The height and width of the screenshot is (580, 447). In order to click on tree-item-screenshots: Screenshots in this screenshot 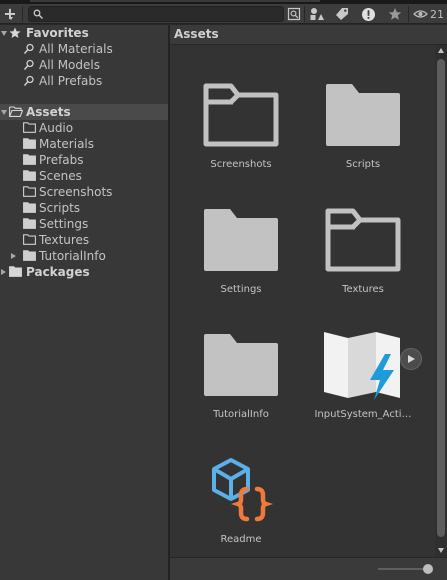, I will do `click(84, 192)`.